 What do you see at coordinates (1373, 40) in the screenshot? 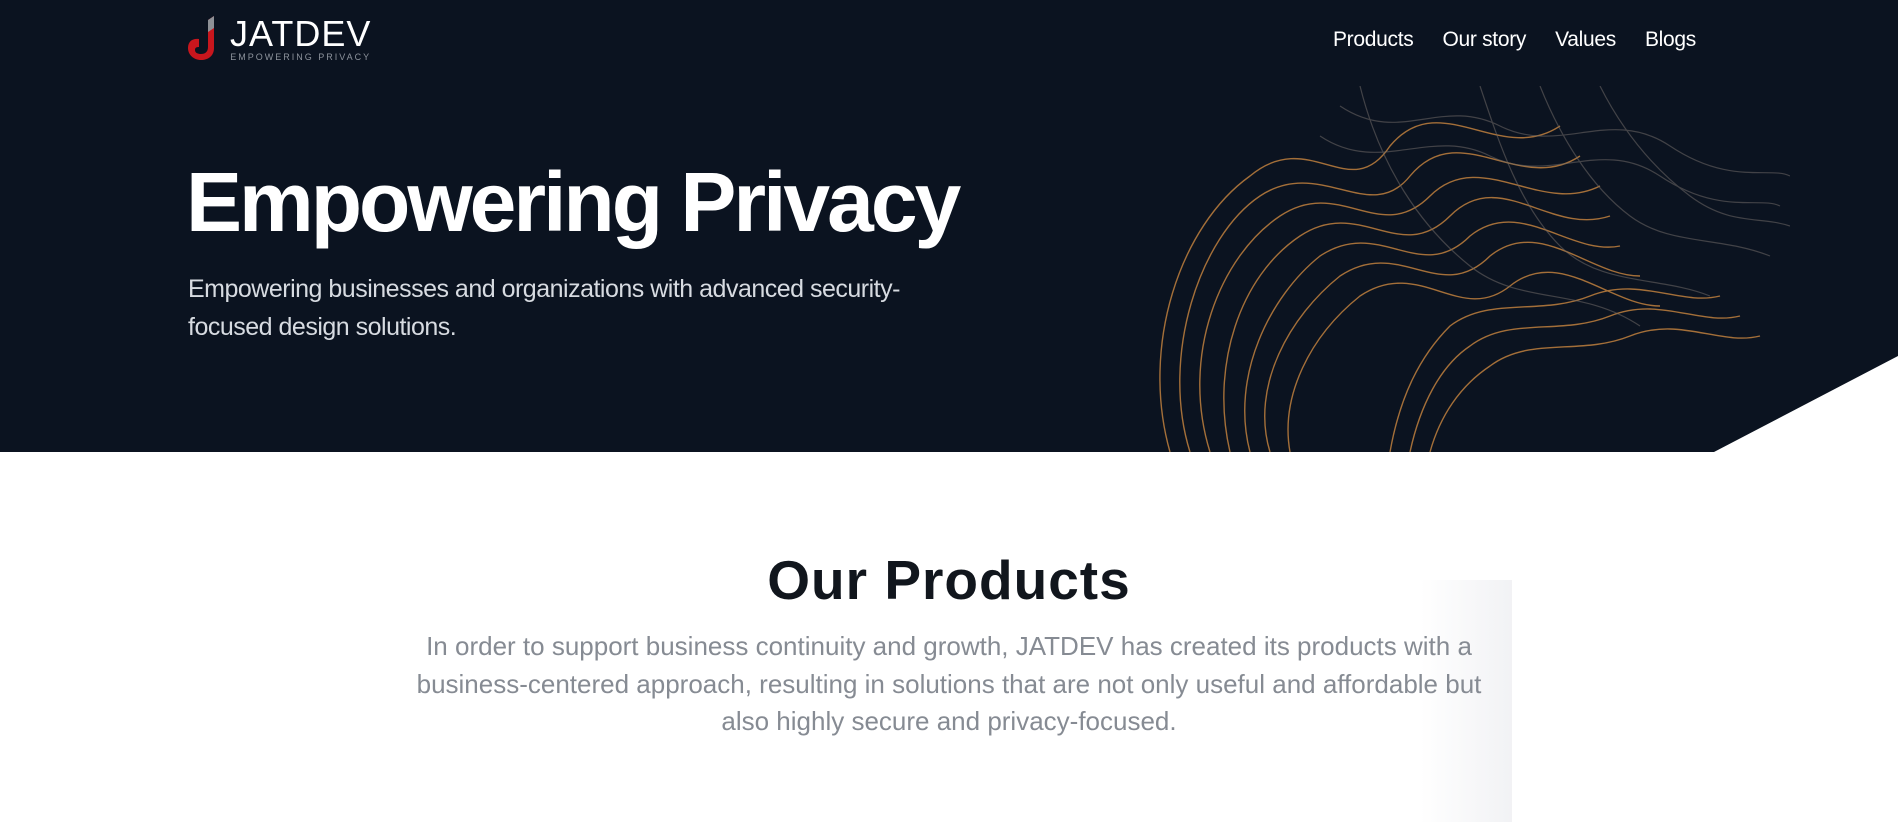
I see `nav-link-products: Products` at bounding box center [1373, 40].